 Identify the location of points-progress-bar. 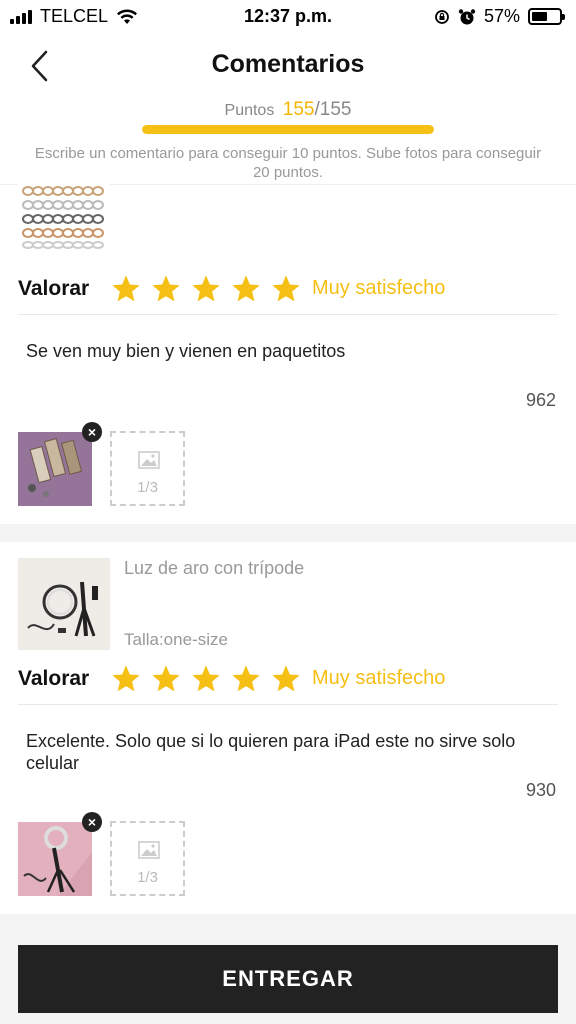
(288, 129).